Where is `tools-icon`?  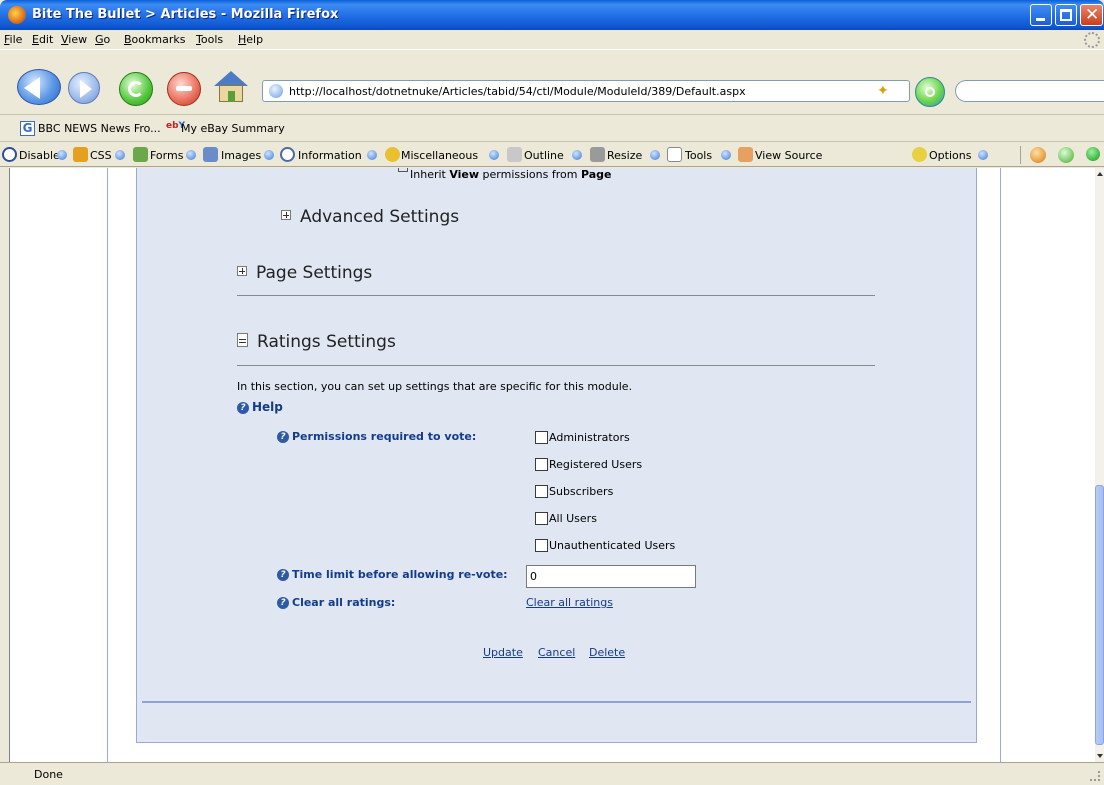 tools-icon is located at coordinates (674, 154).